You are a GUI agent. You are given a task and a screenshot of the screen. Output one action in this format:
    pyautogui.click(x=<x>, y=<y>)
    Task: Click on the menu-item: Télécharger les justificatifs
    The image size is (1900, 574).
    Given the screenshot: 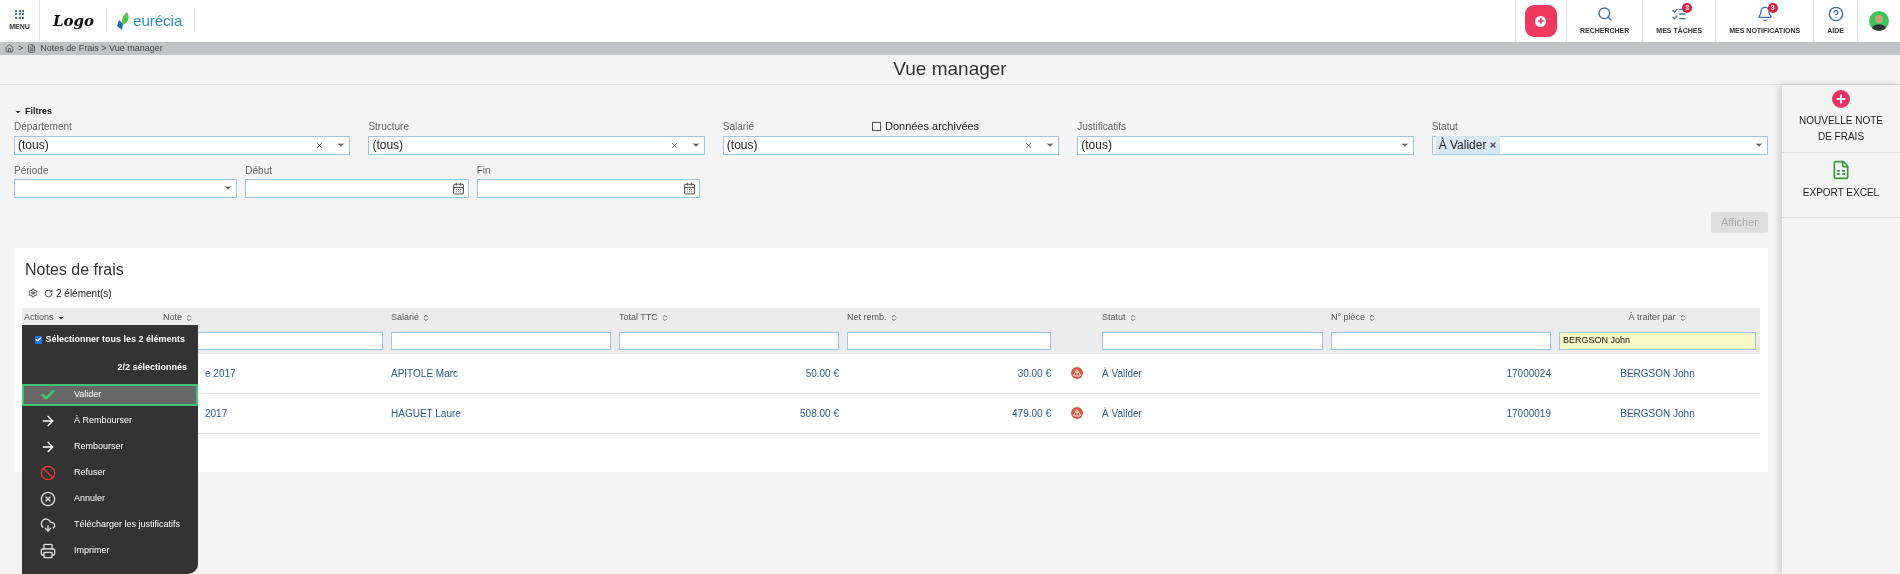 What is the action you would take?
    pyautogui.click(x=110, y=525)
    